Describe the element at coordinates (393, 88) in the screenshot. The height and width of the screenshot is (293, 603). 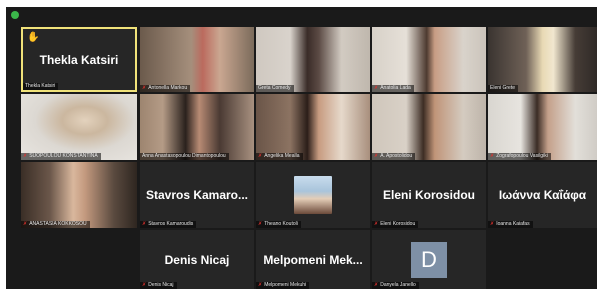
I see `participant-label: ✗ Anatolia Lada` at that location.